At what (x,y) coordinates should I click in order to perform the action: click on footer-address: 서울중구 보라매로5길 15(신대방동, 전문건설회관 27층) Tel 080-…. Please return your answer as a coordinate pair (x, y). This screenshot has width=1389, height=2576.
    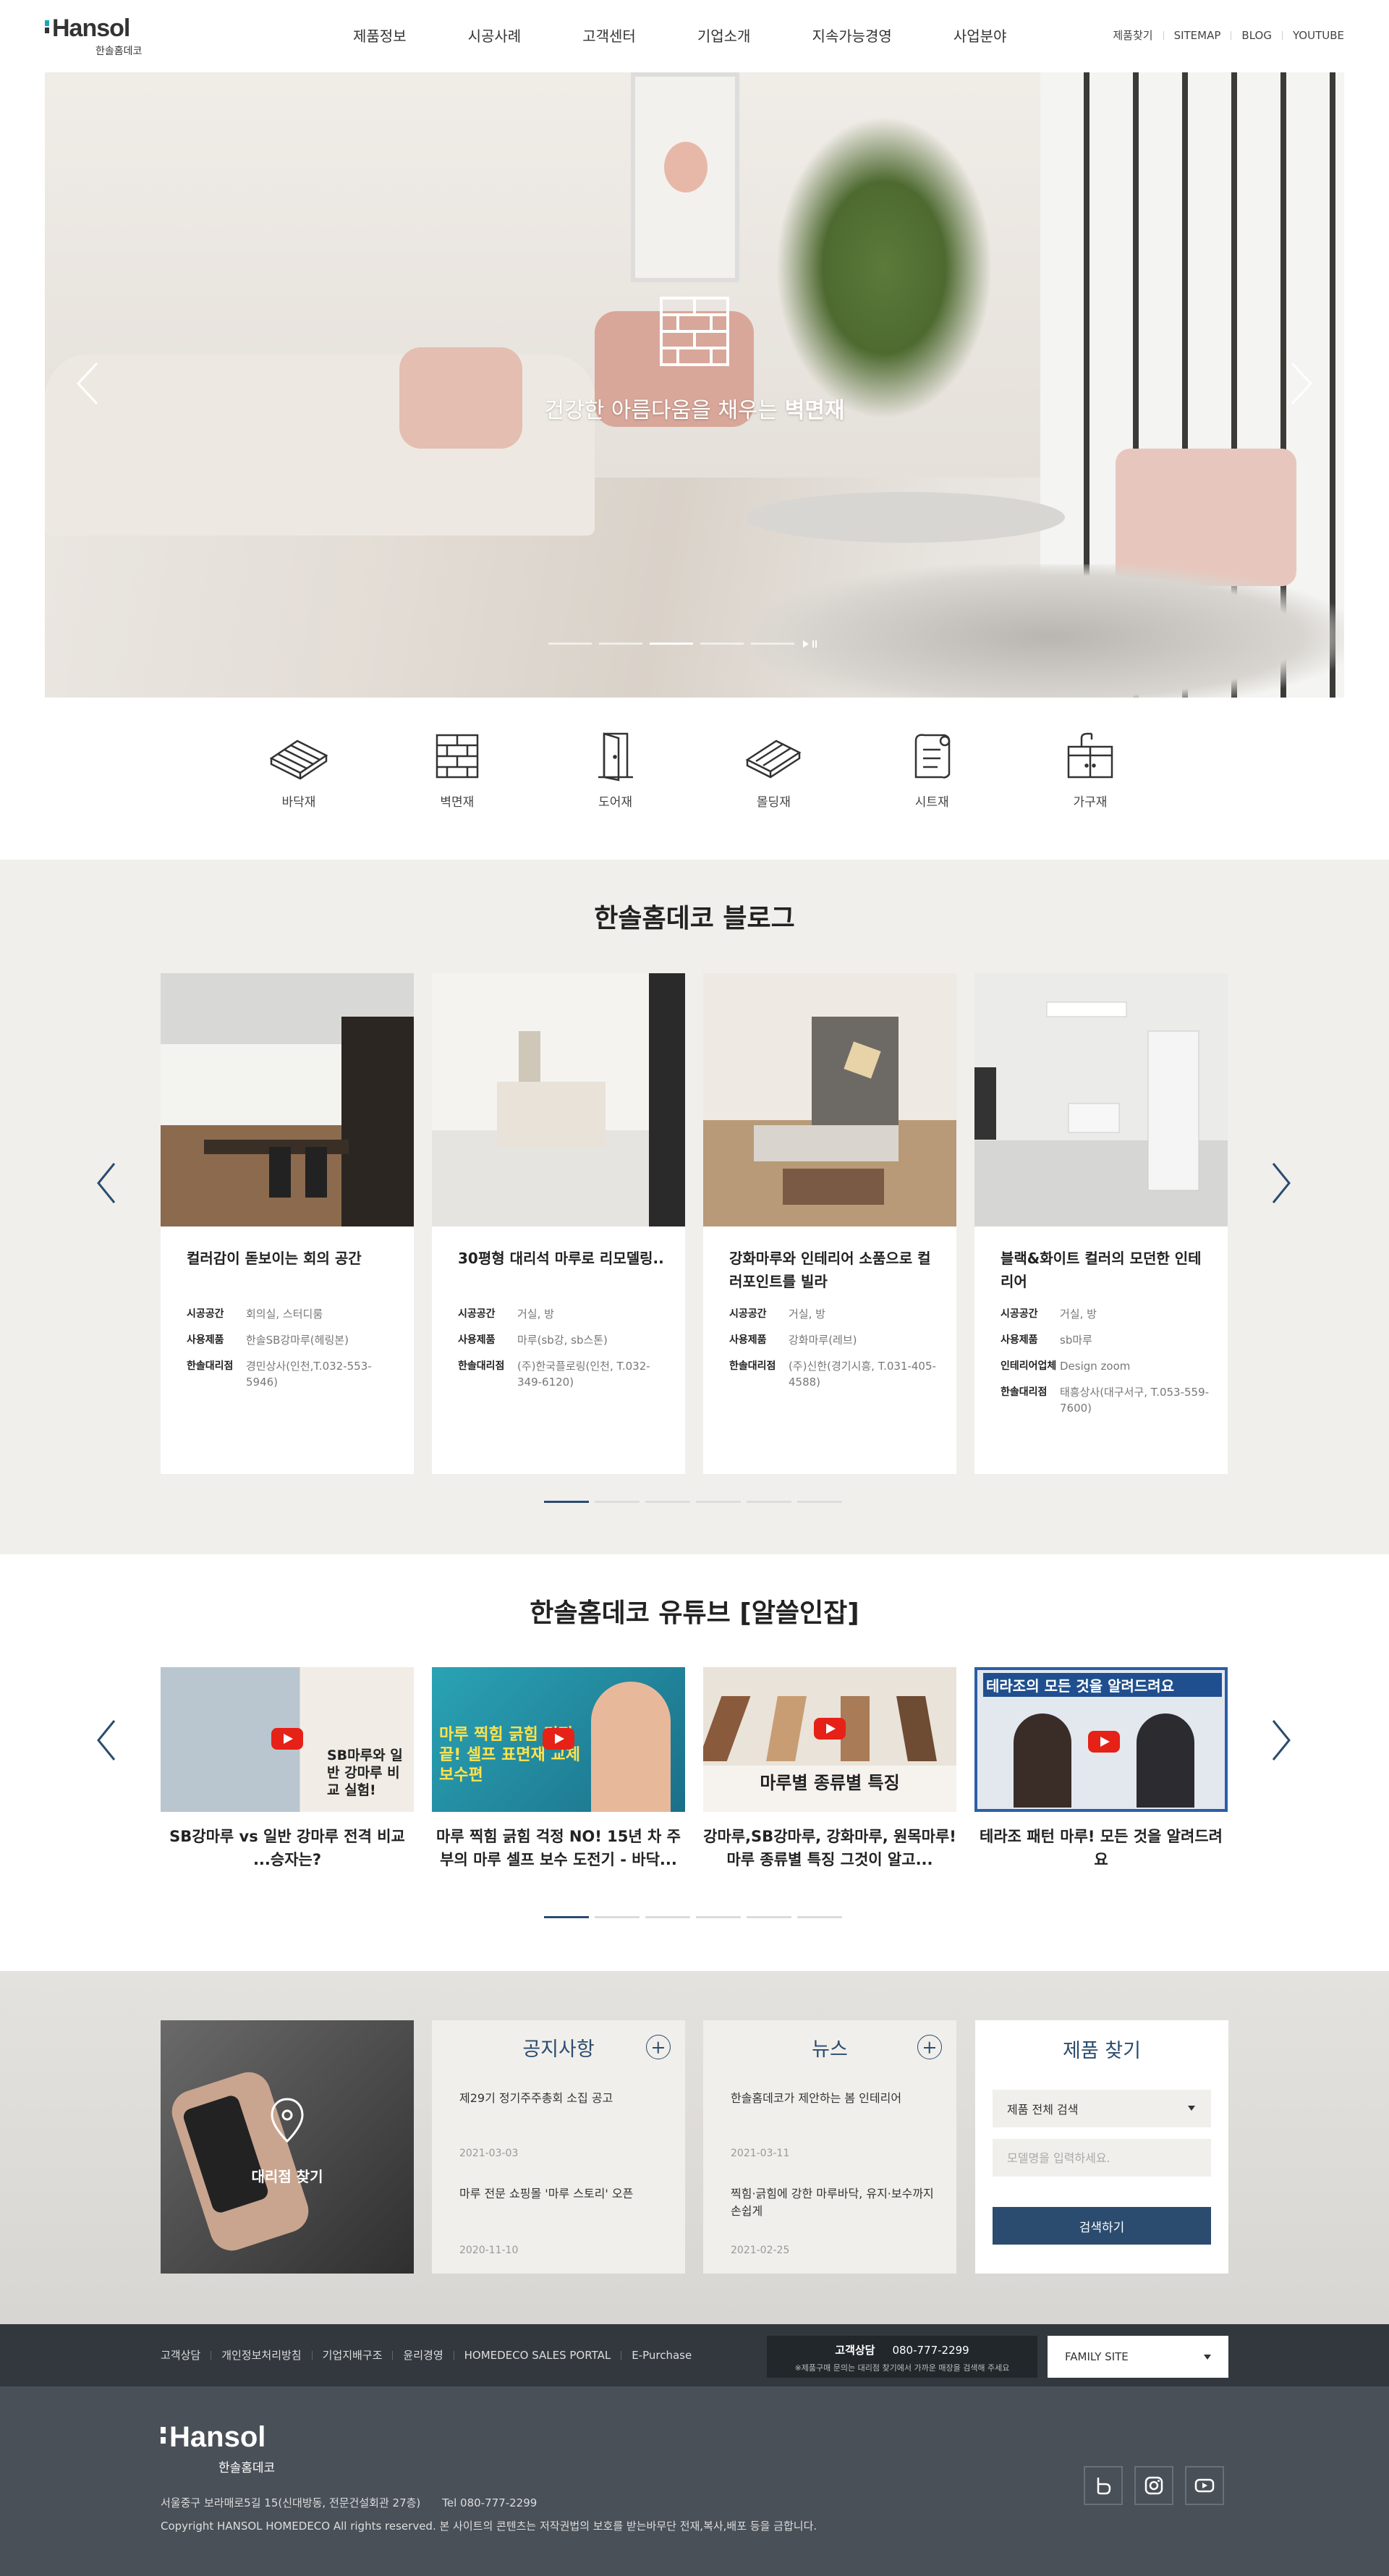
    Looking at the image, I should click on (359, 2502).